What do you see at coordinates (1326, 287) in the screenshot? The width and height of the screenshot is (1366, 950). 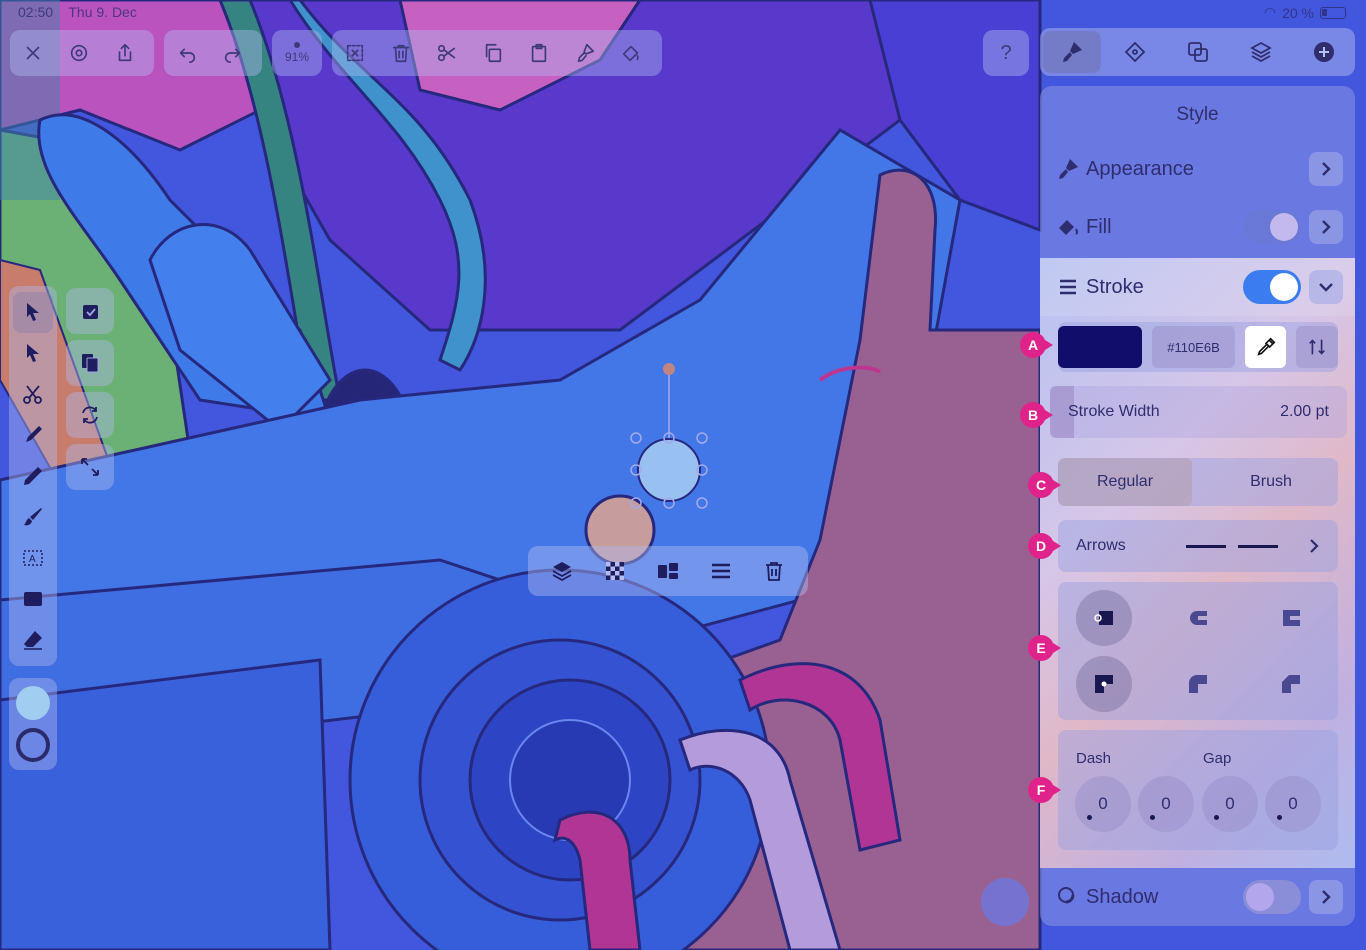 I see `stroke-collapse-chevron-icon` at bounding box center [1326, 287].